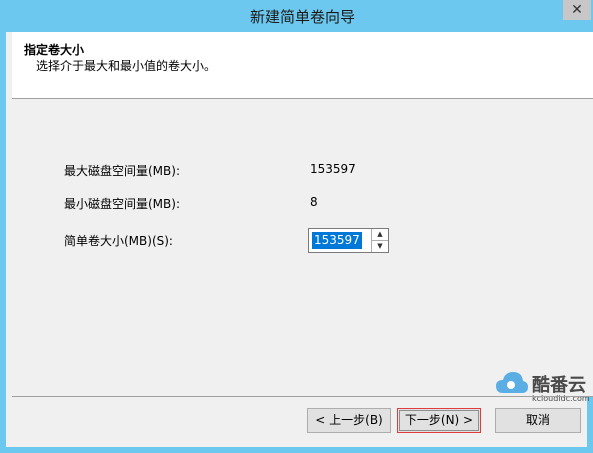 The image size is (593, 453). I want to click on volume-size-label: 简单卷大小(MB)(S):, so click(118, 241).